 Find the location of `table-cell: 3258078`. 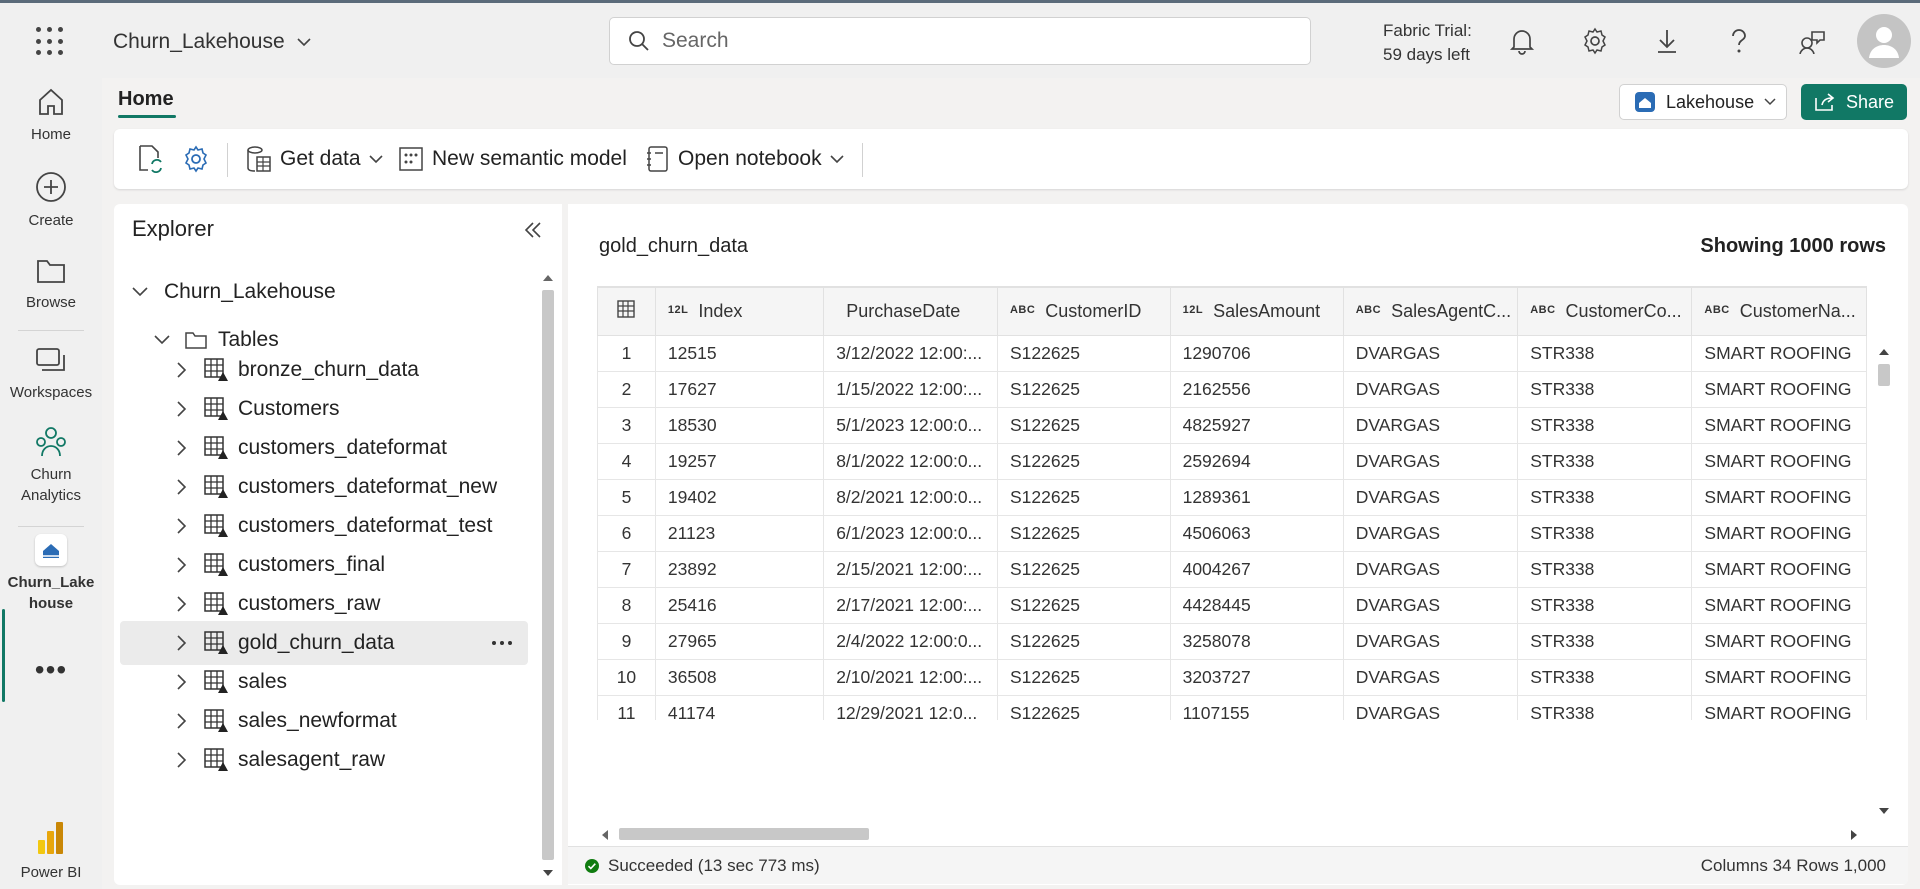

table-cell: 3258078 is located at coordinates (1256, 641).